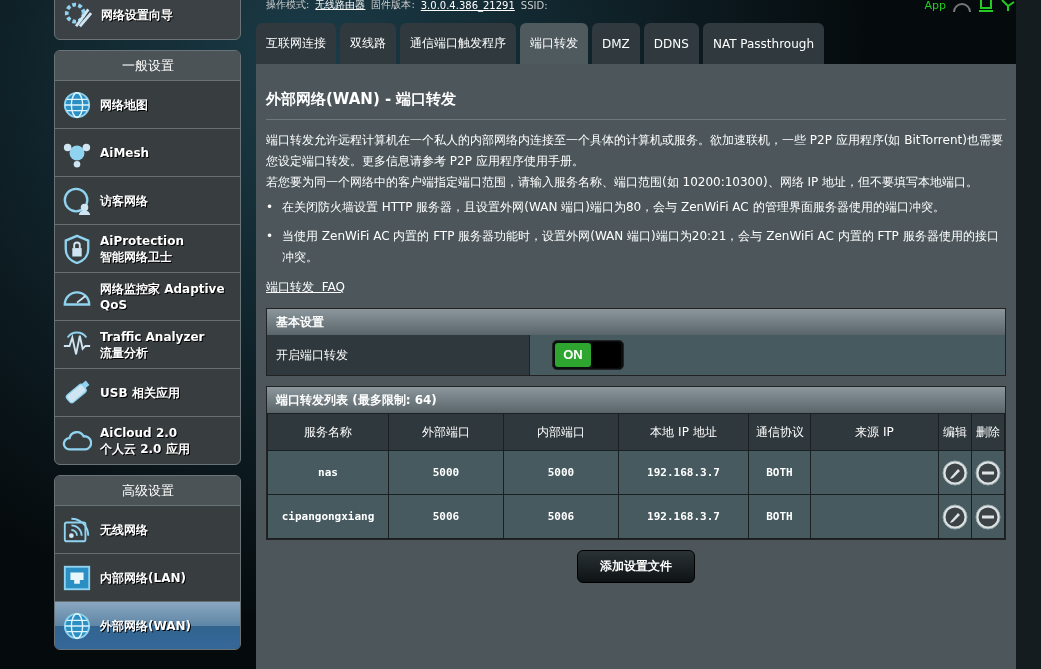 The height and width of the screenshot is (669, 1041). I want to click on user-icon, so click(962, 6).